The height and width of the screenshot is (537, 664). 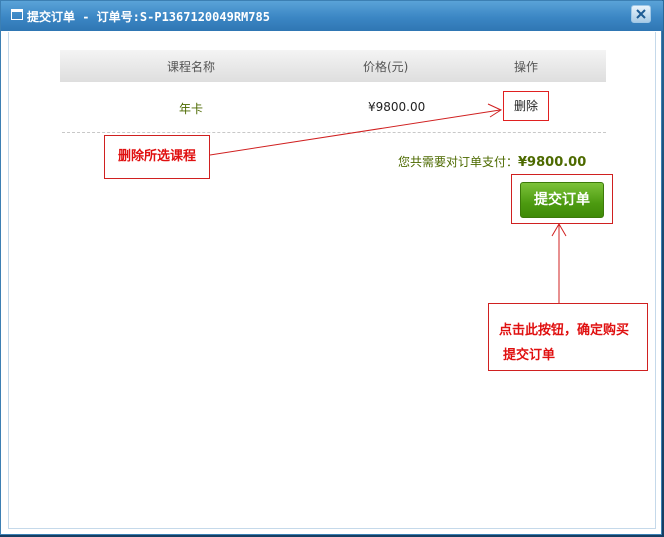 I want to click on delete-arrow-line, so click(x=355, y=132).